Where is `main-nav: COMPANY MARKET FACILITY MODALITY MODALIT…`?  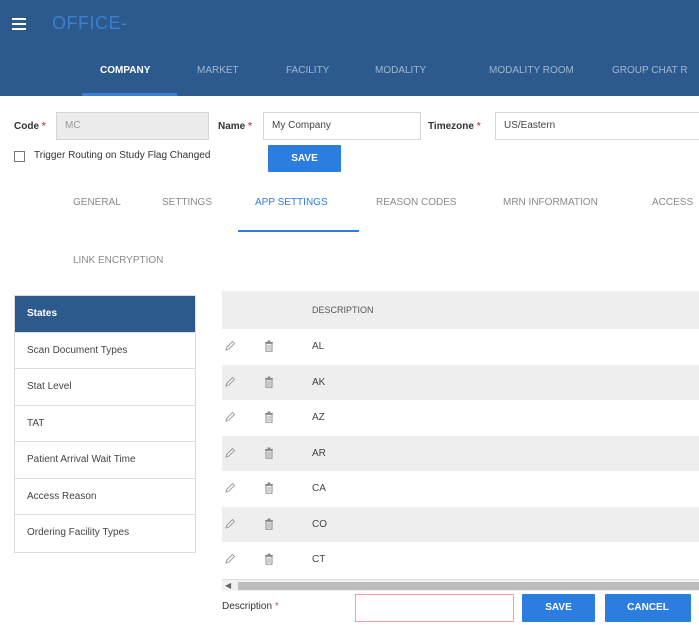
main-nav: COMPANY MARKET FACILITY MODALITY MODALIT… is located at coordinates (349, 72).